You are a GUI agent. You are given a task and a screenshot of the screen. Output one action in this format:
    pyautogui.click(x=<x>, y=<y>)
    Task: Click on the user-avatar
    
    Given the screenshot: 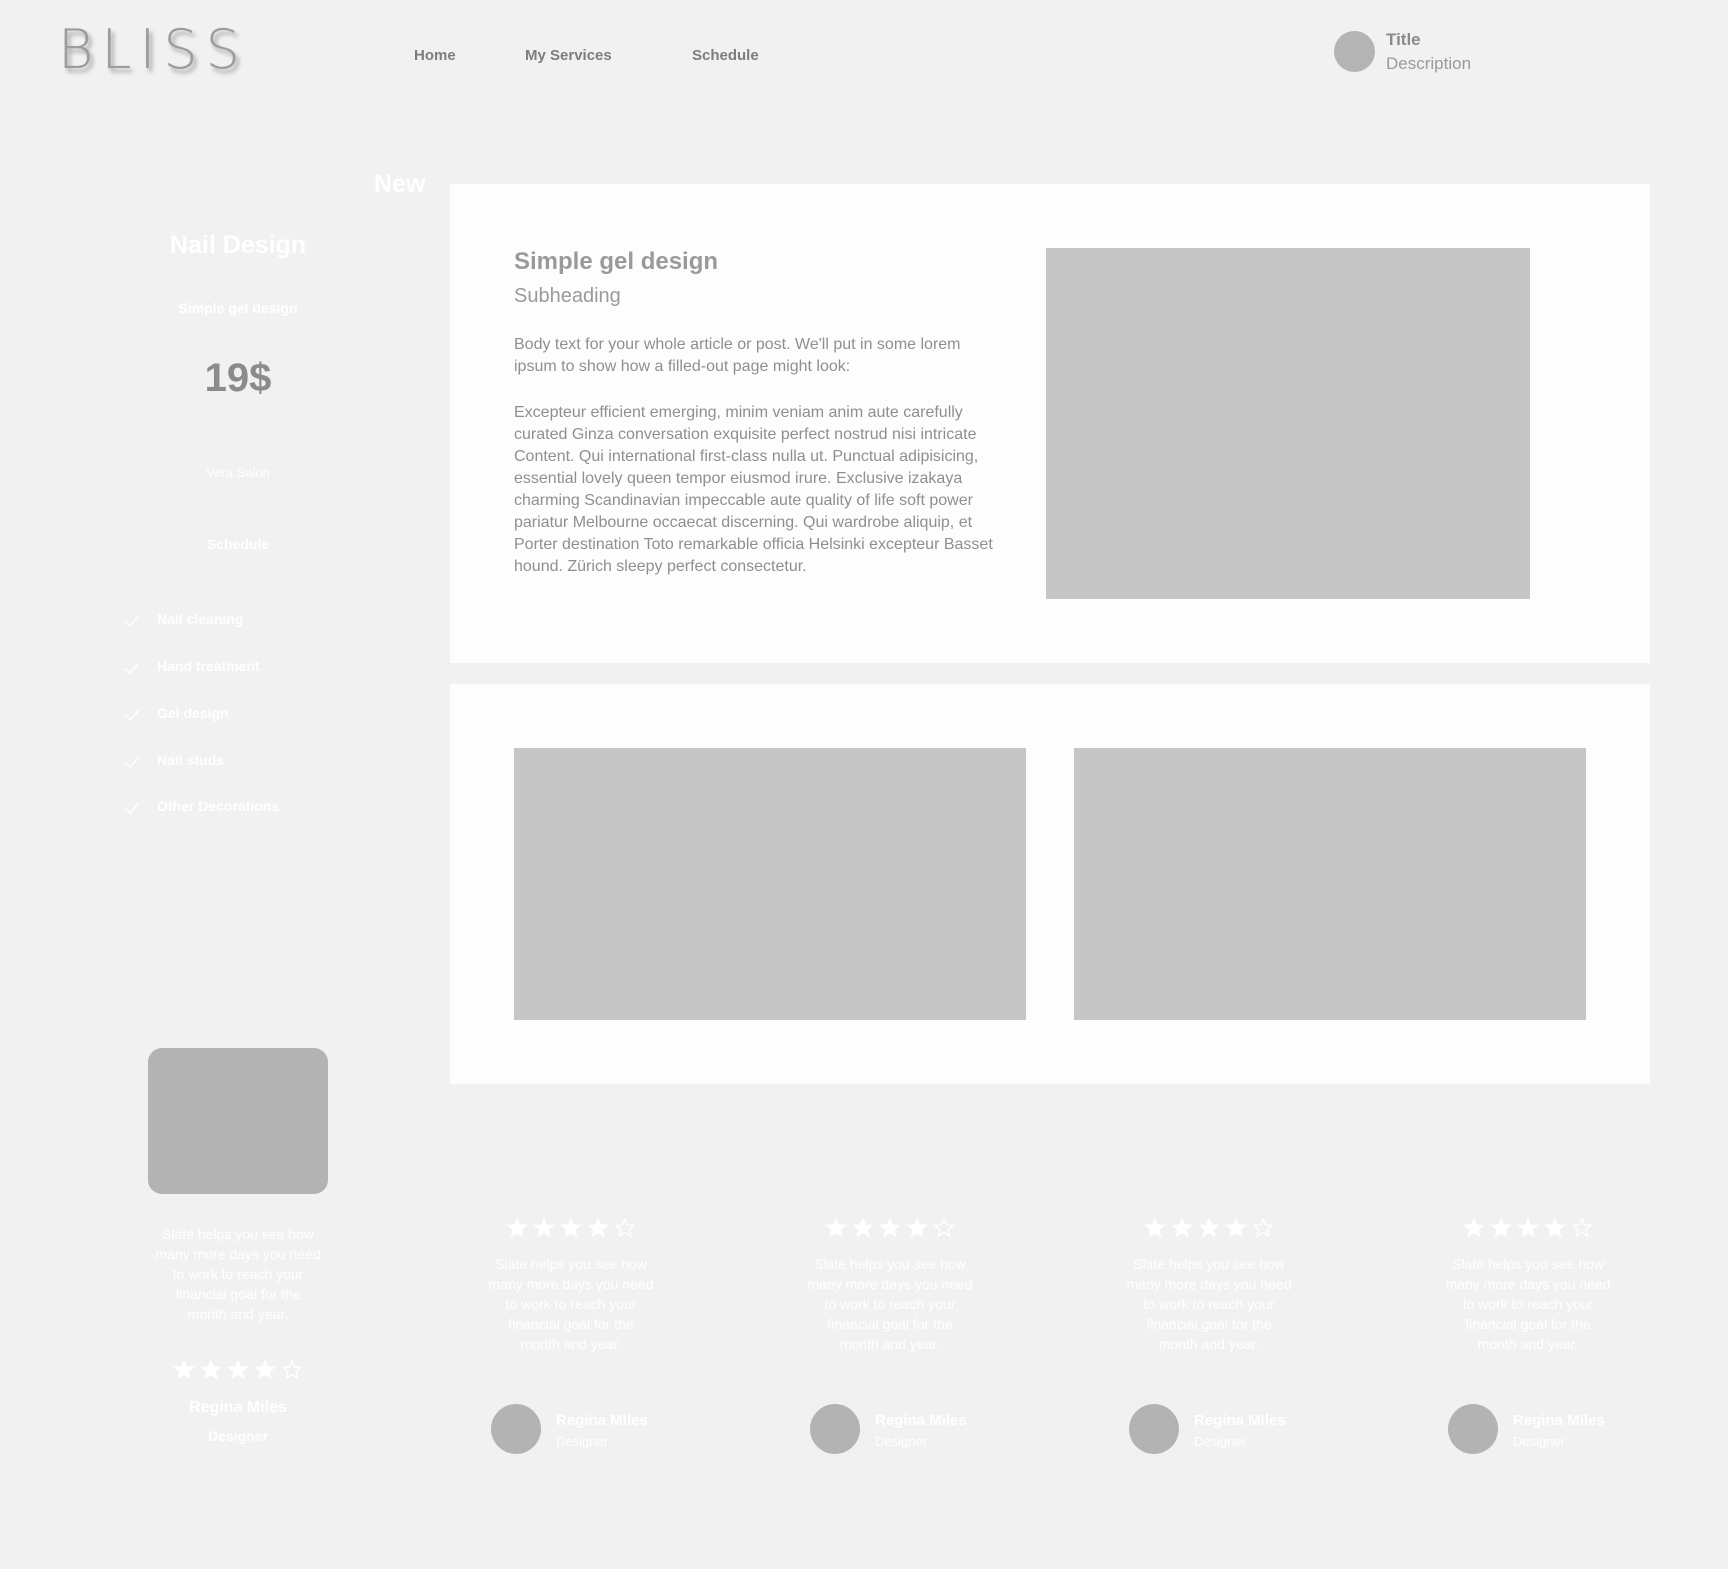 What is the action you would take?
    pyautogui.click(x=1354, y=51)
    